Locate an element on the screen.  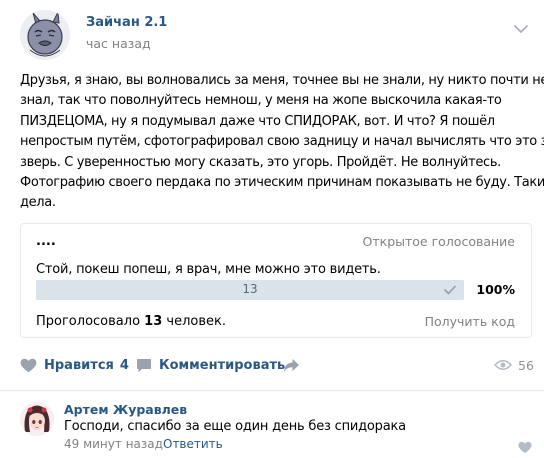
comments-divider is located at coordinates (272, 390).